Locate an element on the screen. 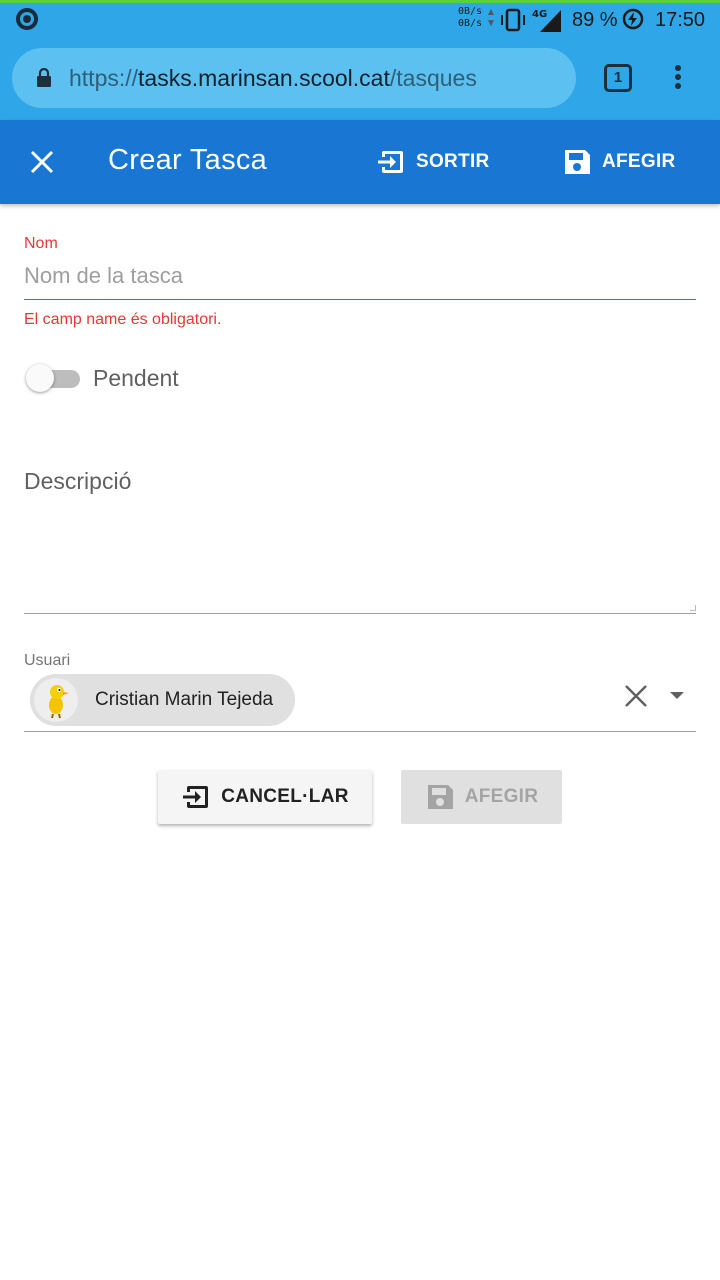  name-input is located at coordinates (360, 280).